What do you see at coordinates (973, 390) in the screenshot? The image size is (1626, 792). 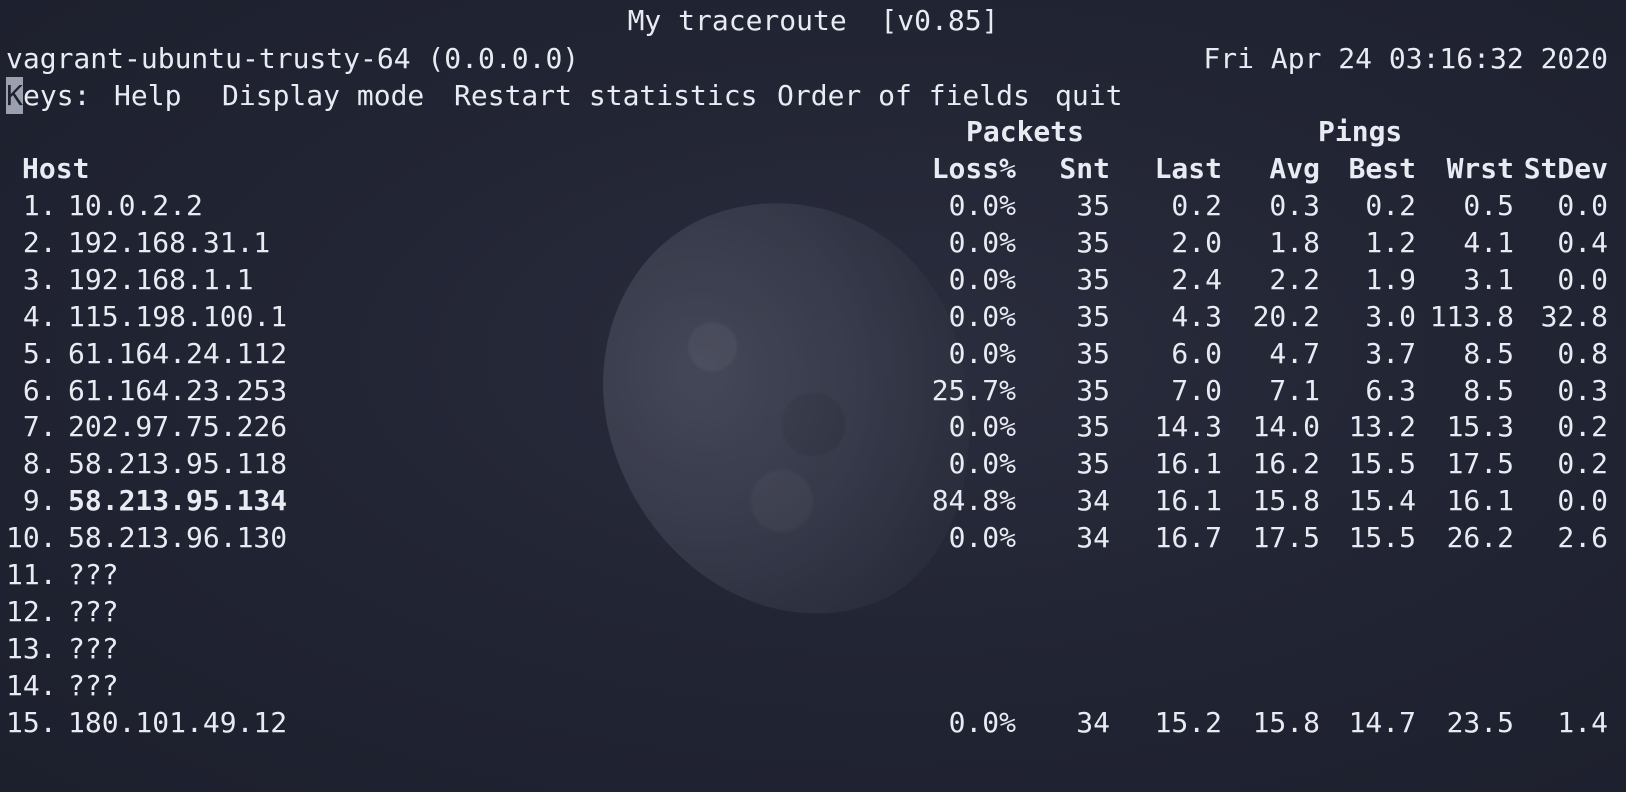 I see `hop-loss: 25.7%` at bounding box center [973, 390].